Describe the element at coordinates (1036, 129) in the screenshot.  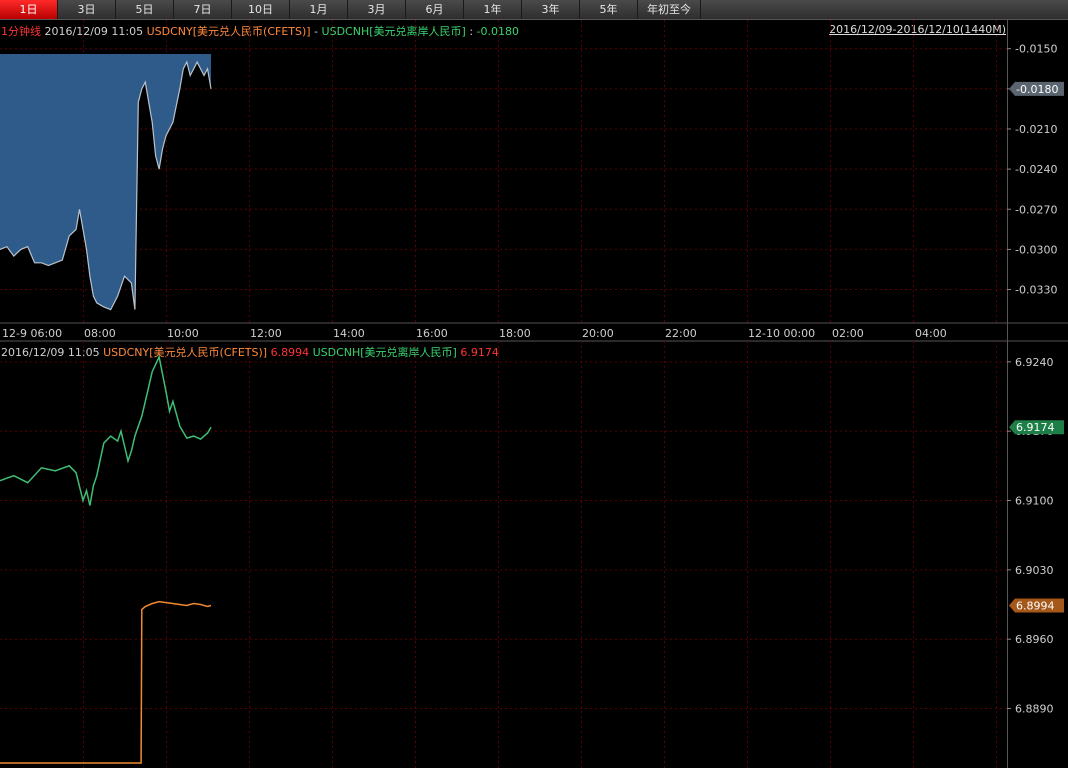
I see `y-tick-top-2: -0.0210` at that location.